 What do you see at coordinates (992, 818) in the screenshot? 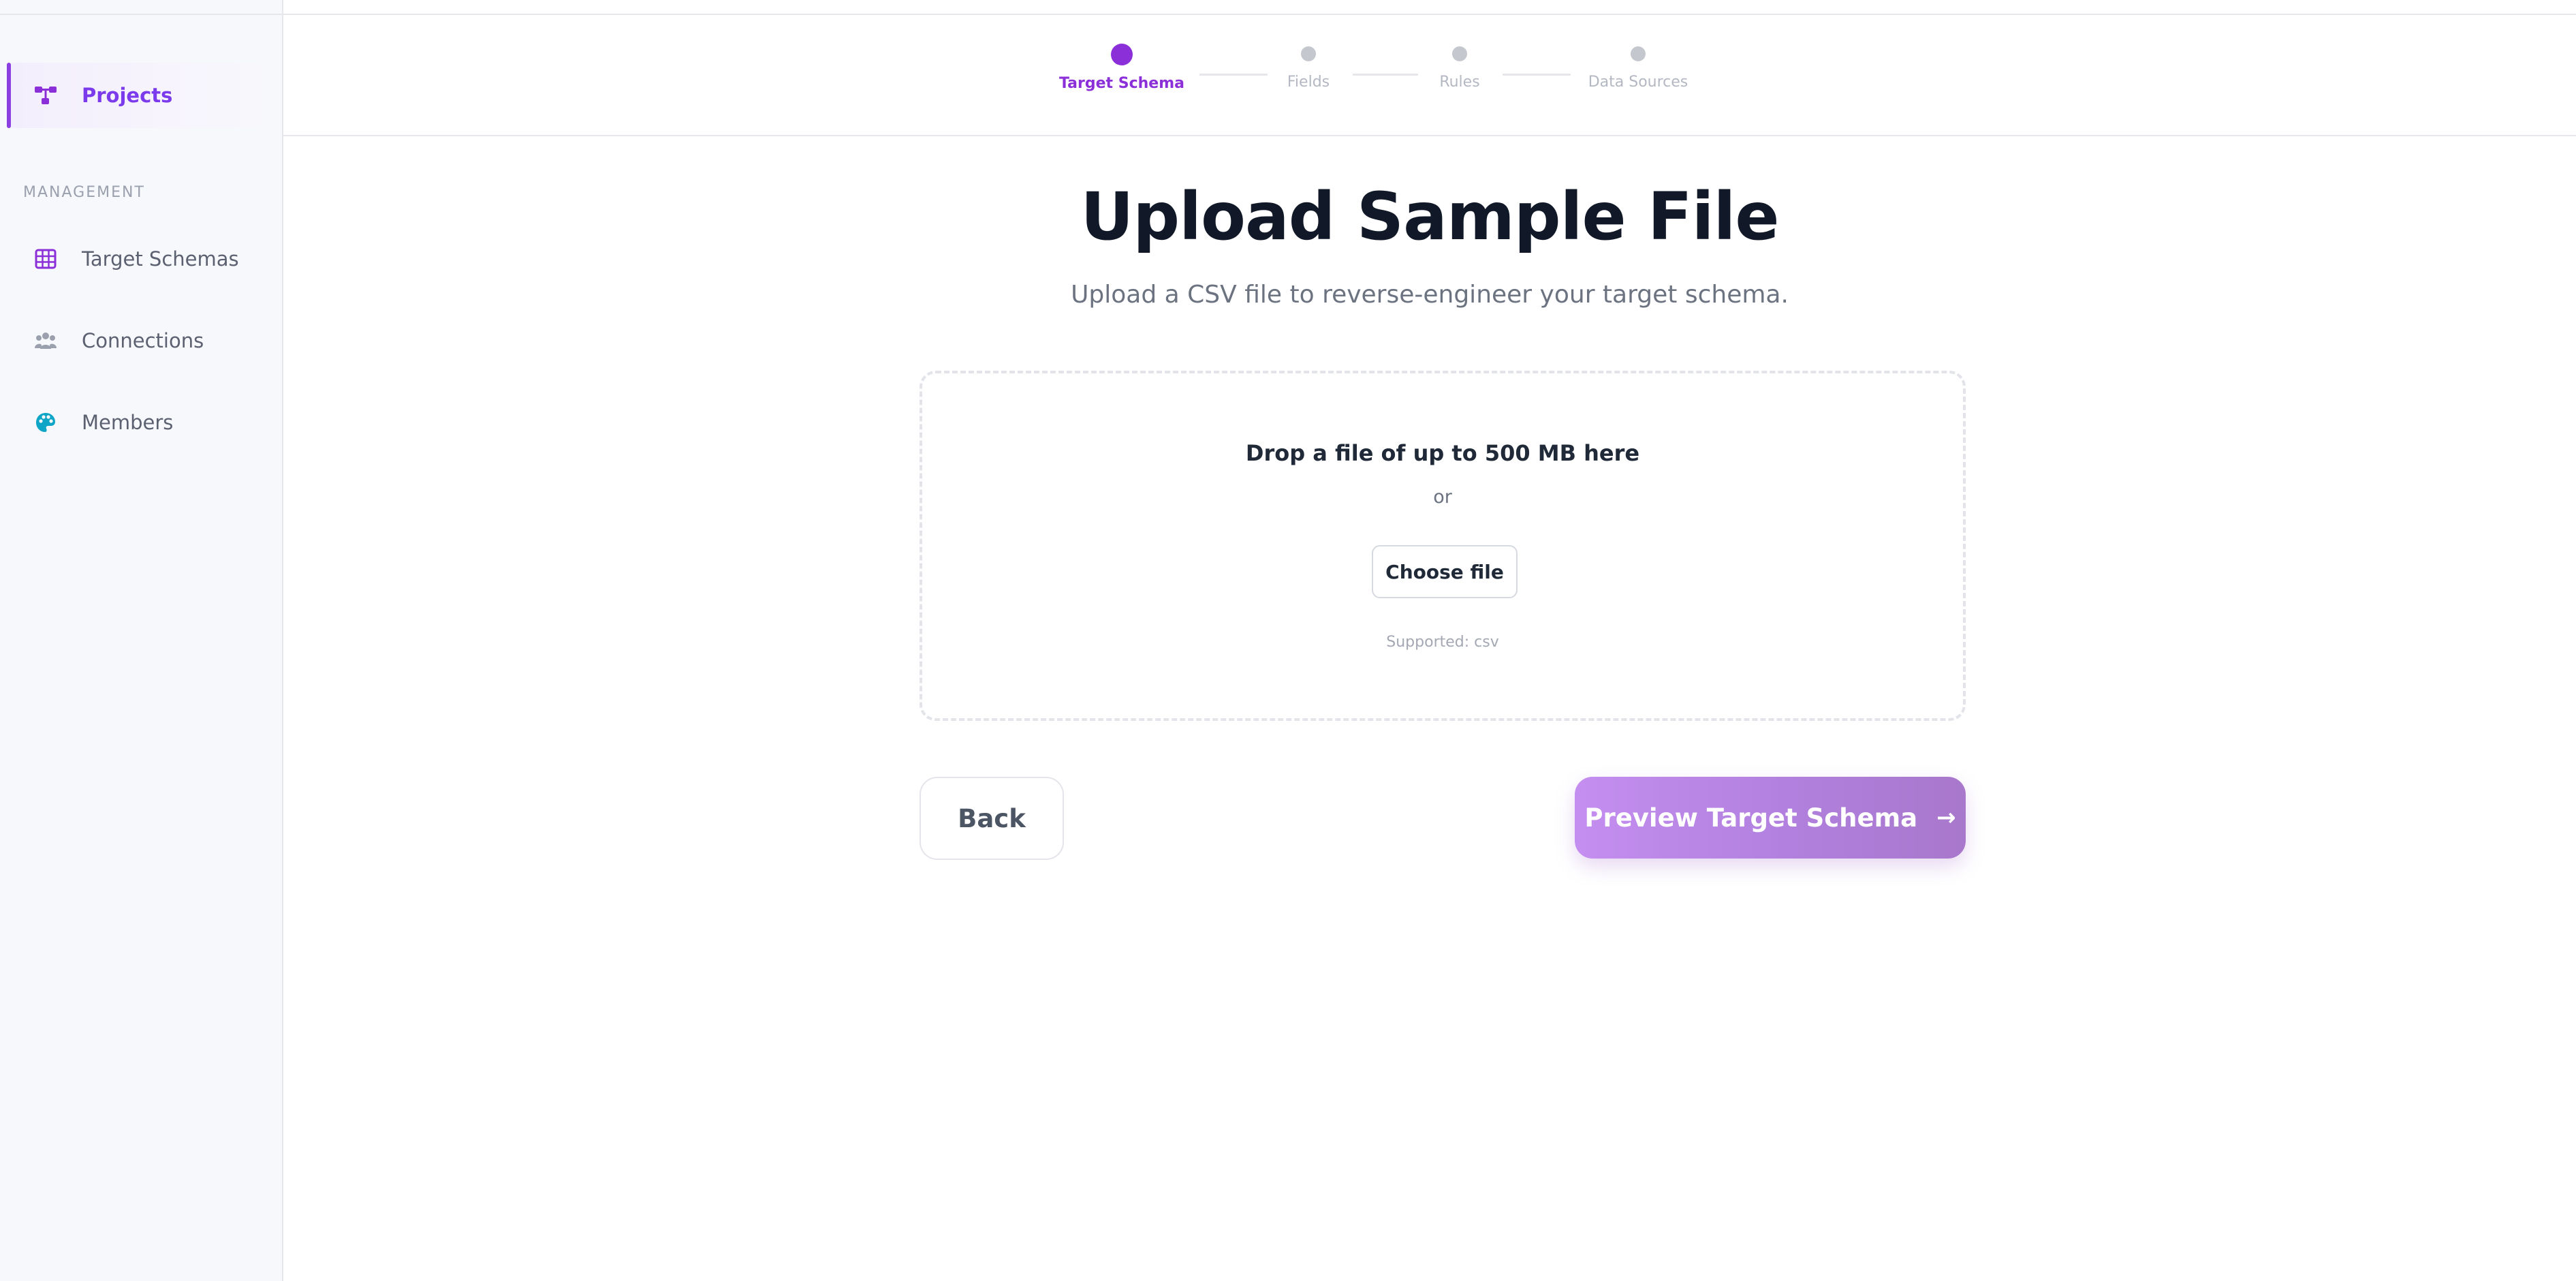
I see `back-button: Back` at bounding box center [992, 818].